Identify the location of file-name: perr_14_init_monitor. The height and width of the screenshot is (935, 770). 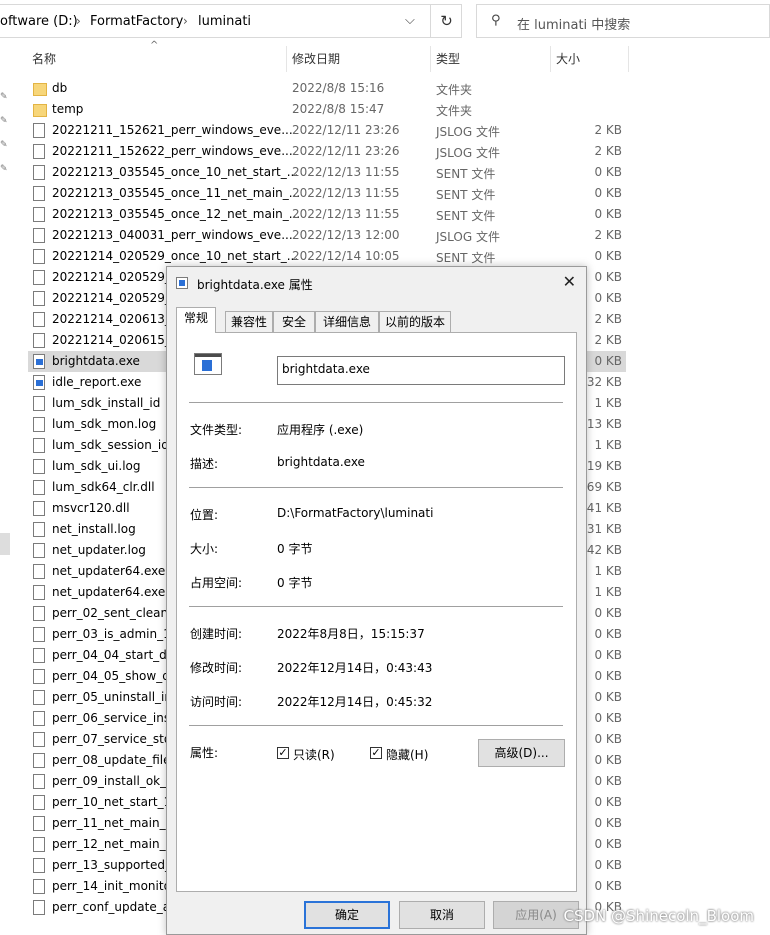
(114, 886).